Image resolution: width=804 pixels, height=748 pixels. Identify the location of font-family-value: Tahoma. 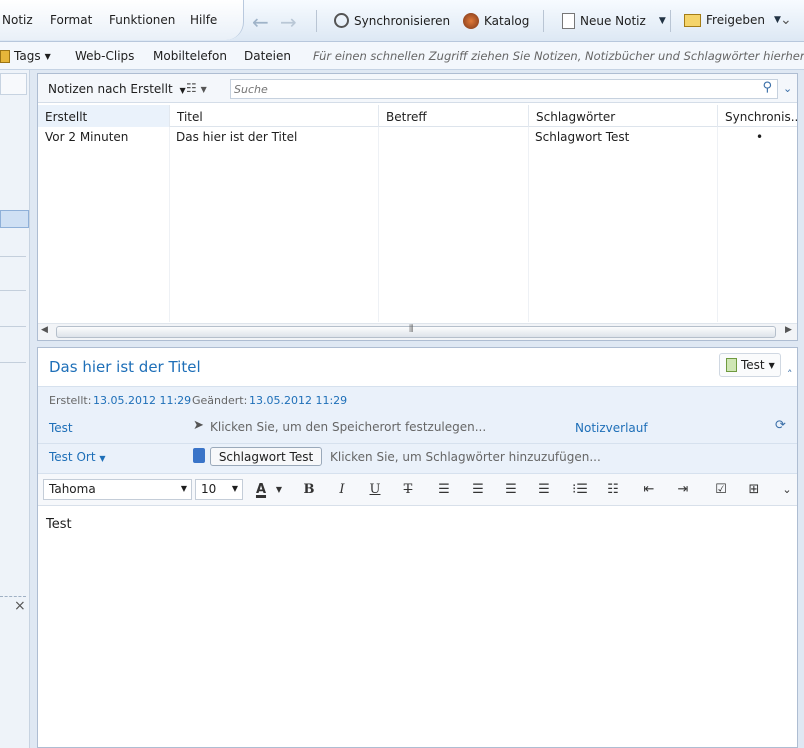
(72, 489).